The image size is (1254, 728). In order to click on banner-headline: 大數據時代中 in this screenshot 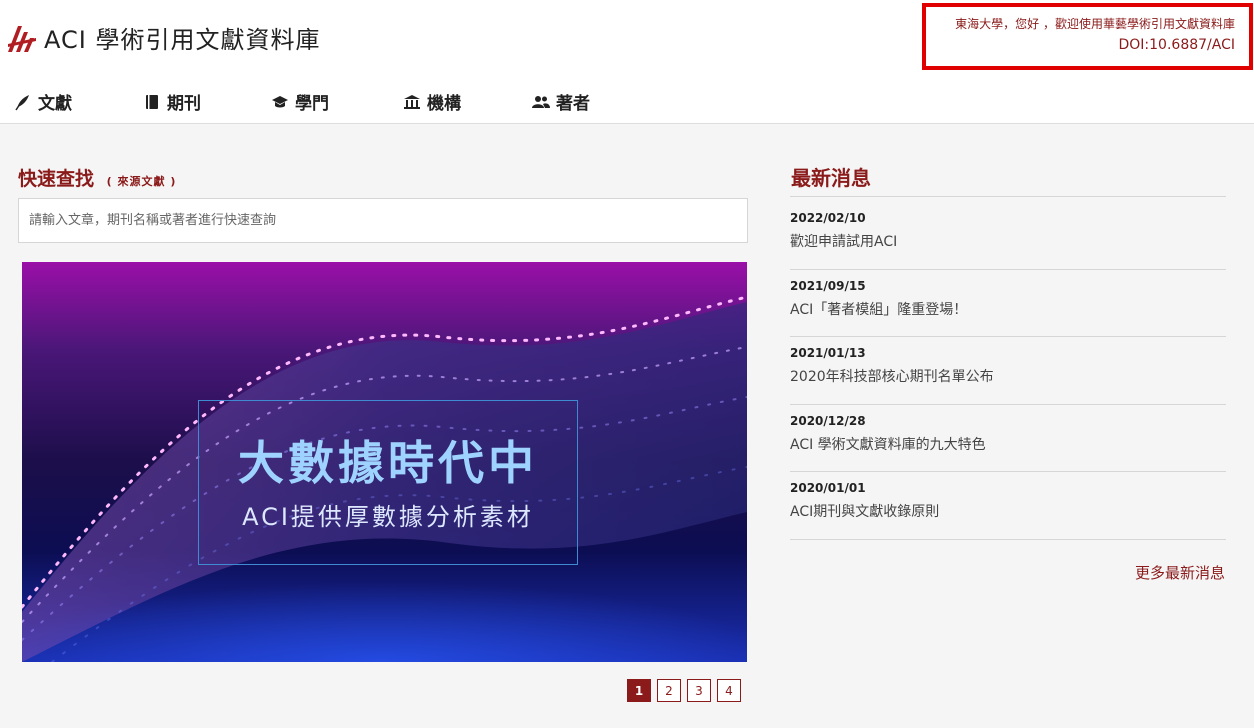, I will do `click(388, 463)`.